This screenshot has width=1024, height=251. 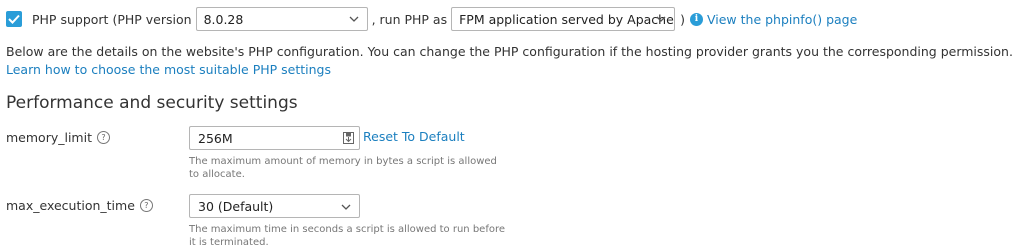 I want to click on memory-limit-label-text: memory_limit, so click(x=49, y=137).